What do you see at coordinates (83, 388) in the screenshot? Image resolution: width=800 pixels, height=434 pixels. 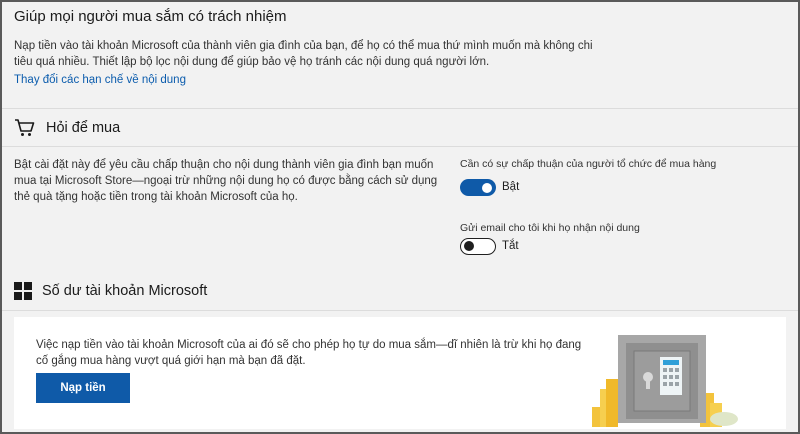 I see `add-money-button: Nạp tiền` at bounding box center [83, 388].